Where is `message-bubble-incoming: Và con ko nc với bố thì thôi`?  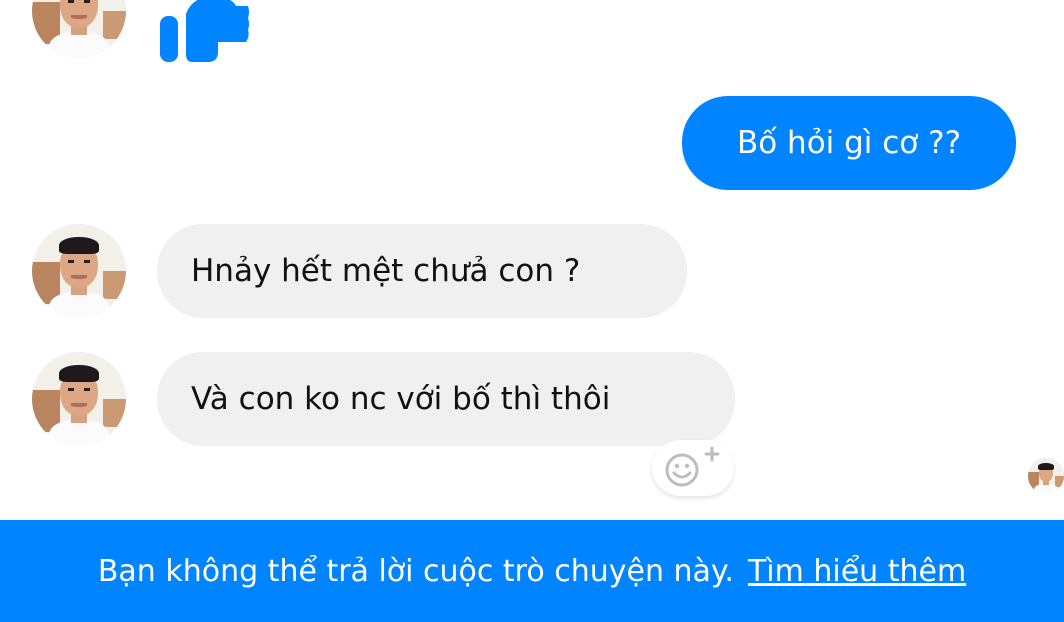
message-bubble-incoming: Và con ko nc với bố thì thôi is located at coordinates (446, 399).